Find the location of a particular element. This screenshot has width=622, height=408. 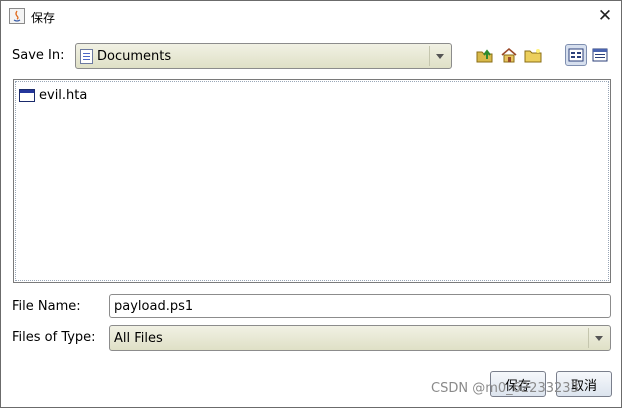

new-folder-icon is located at coordinates (533, 56).